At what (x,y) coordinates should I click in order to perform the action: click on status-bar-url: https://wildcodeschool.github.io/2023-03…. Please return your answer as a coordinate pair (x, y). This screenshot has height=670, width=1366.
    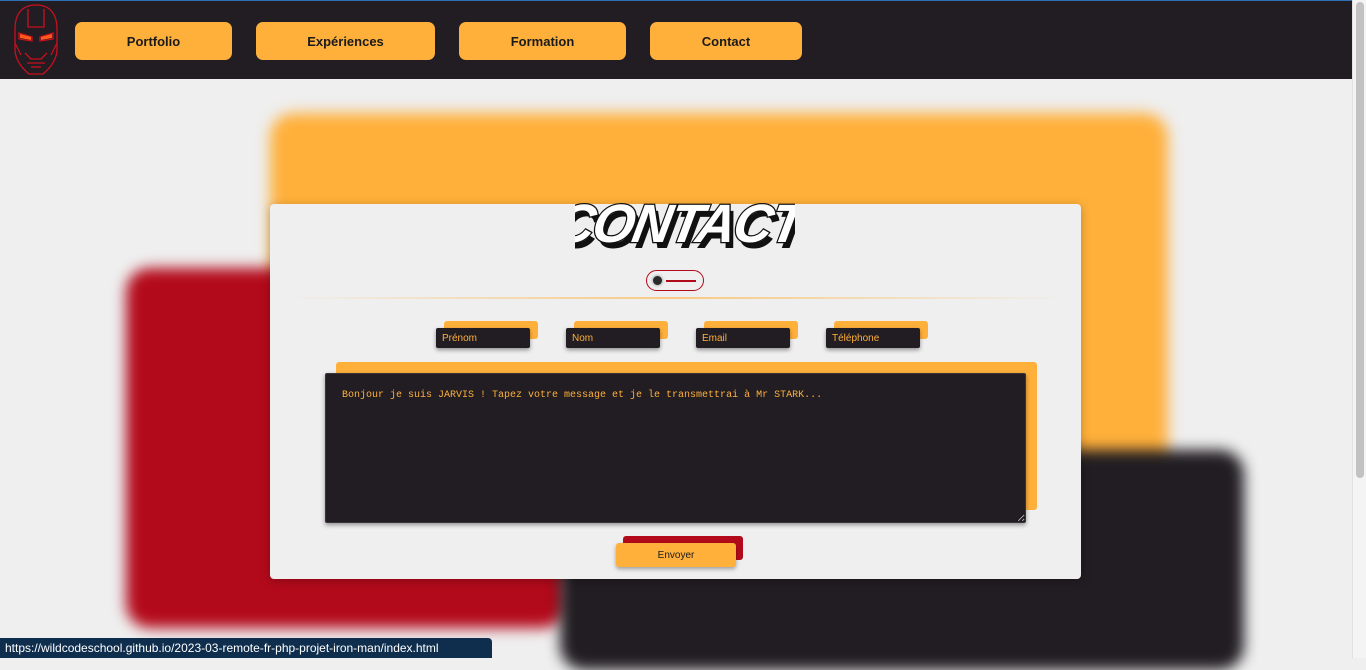
    Looking at the image, I should click on (246, 648).